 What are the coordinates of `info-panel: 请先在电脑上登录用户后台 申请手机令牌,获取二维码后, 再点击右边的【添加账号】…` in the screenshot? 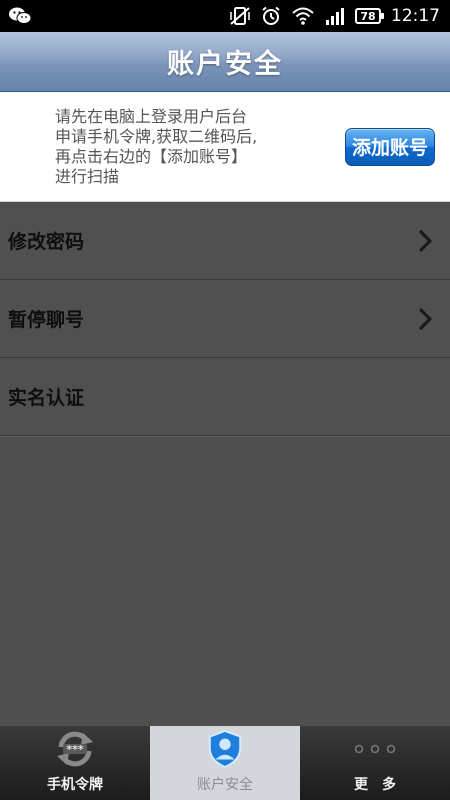 It's located at (225, 147).